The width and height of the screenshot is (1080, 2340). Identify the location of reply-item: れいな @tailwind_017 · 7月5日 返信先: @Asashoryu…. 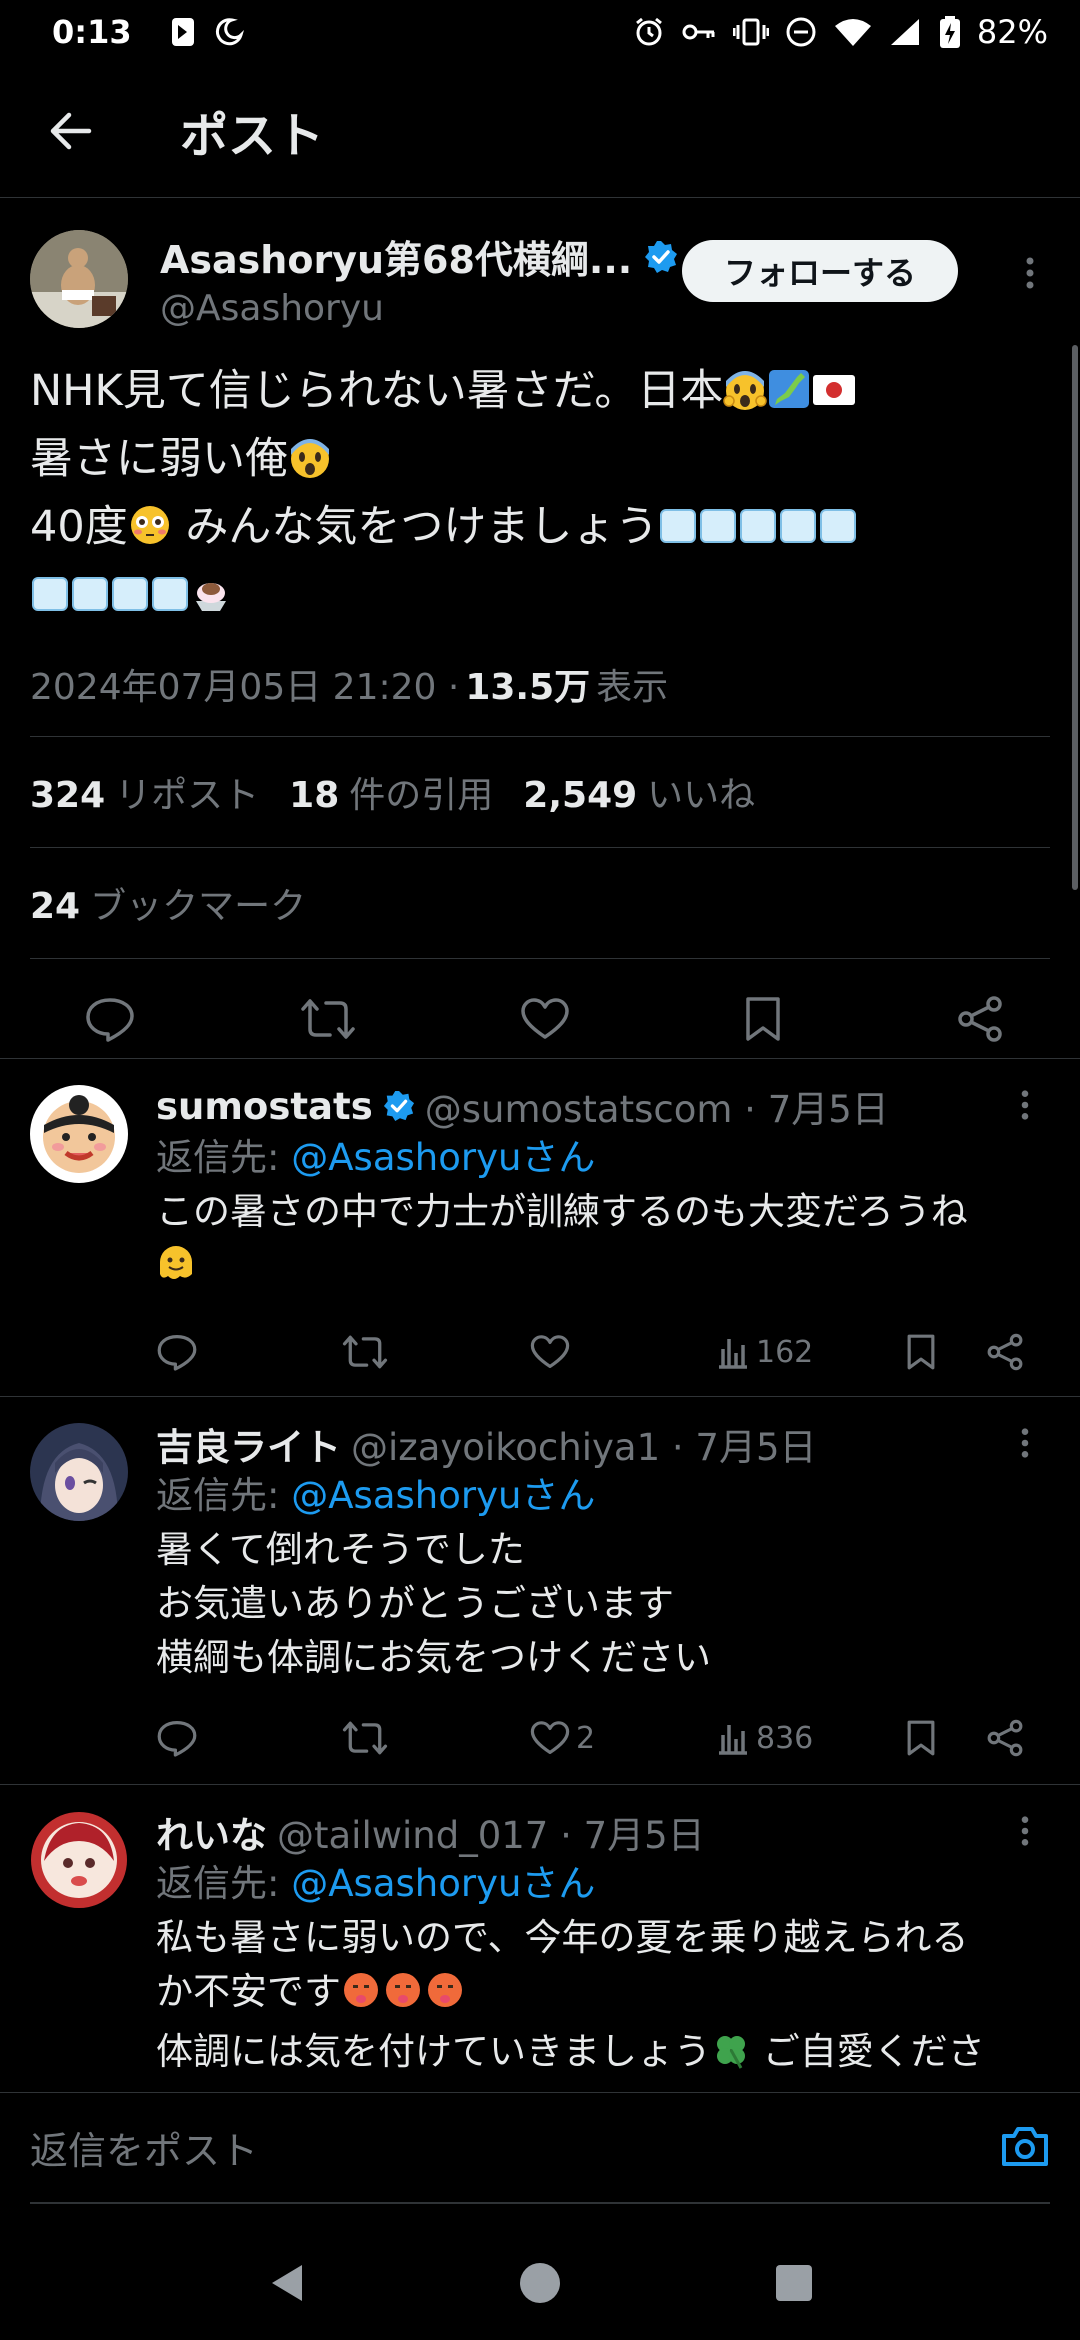
(540, 1938).